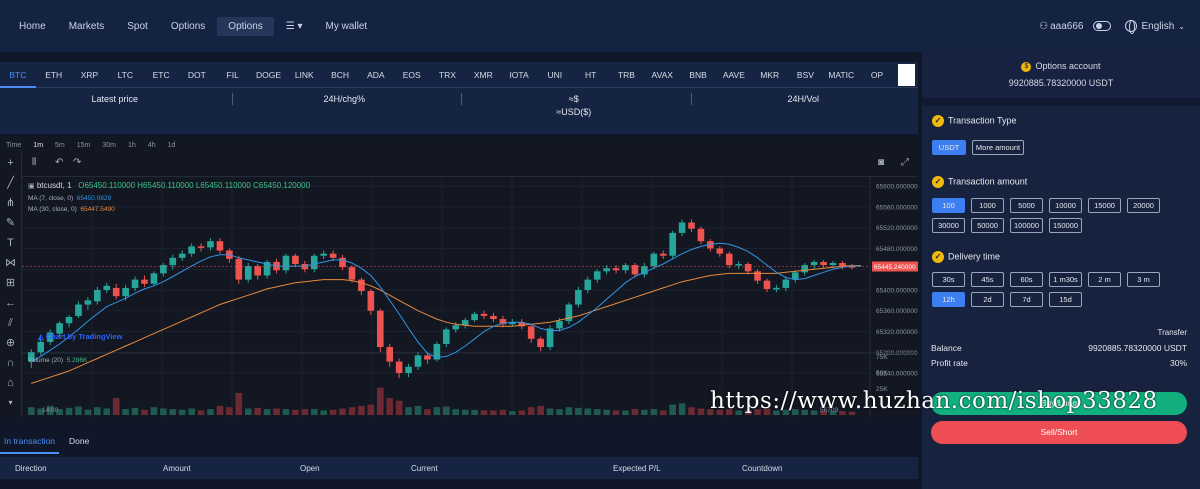 This screenshot has height=489, width=1200. I want to click on timeframe-4h: 4h, so click(152, 145).